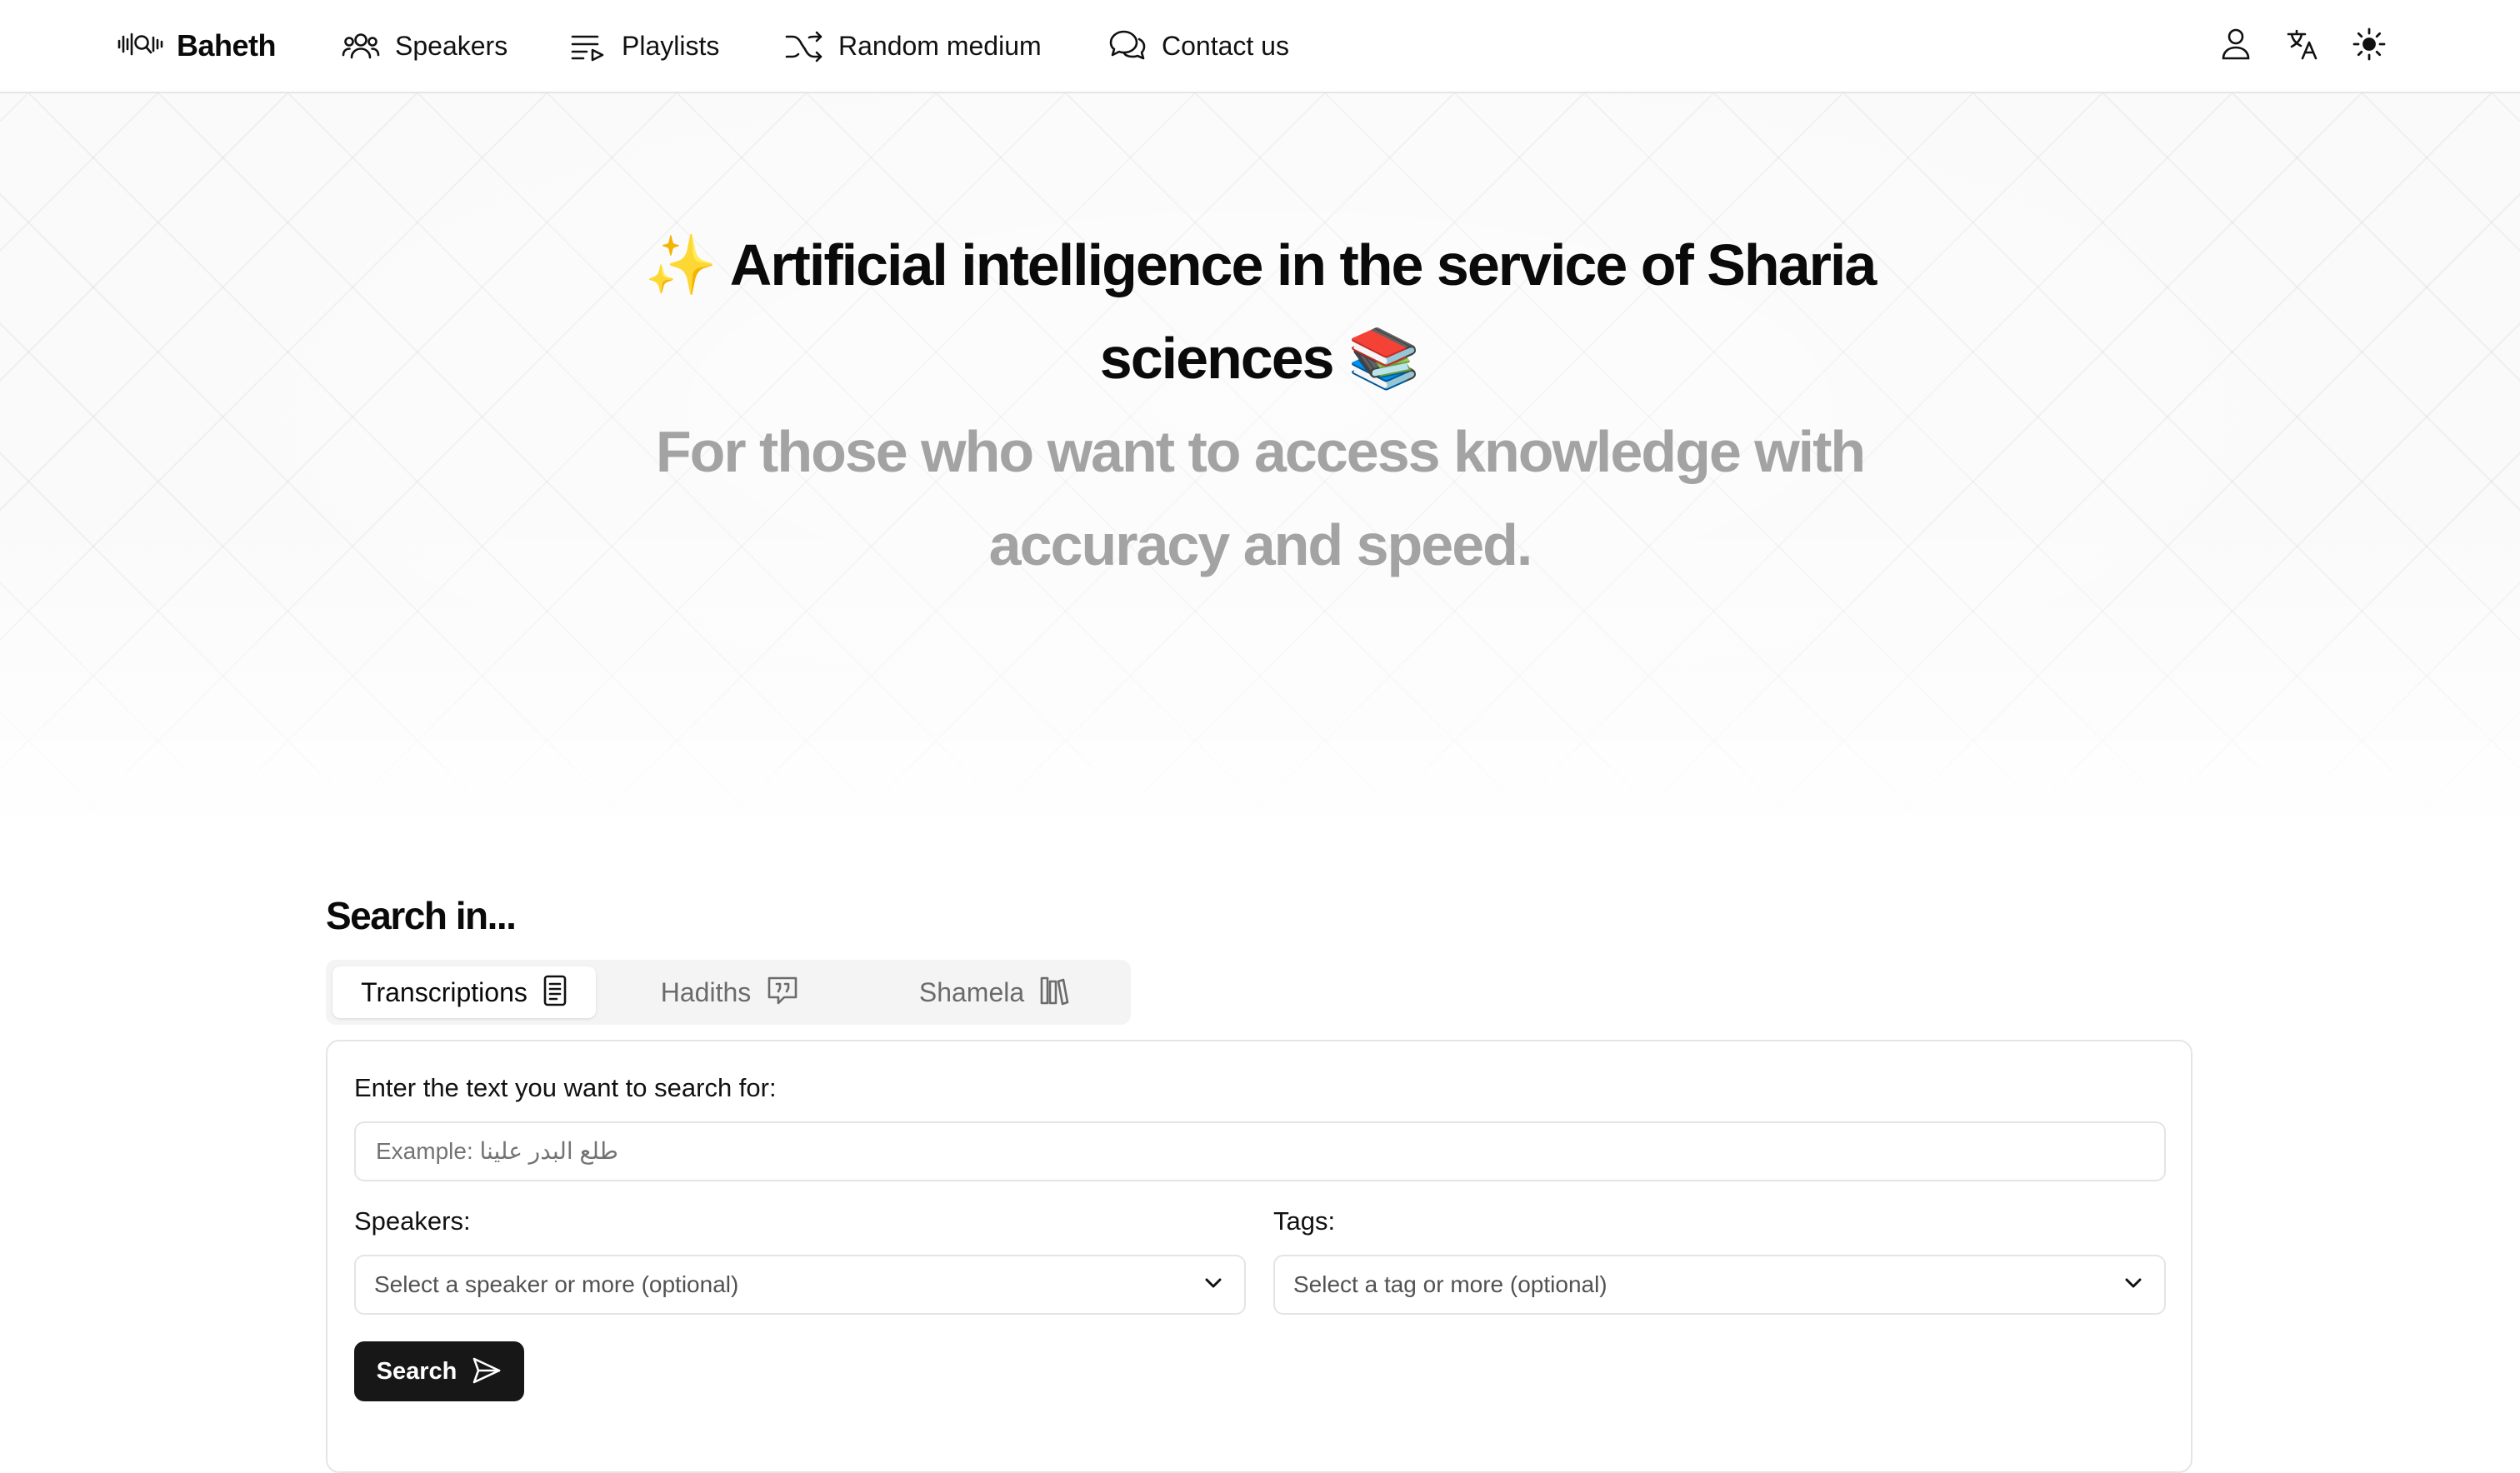 The width and height of the screenshot is (2520, 1473). What do you see at coordinates (1304, 1221) in the screenshot?
I see `tags-field-label: Tags:` at bounding box center [1304, 1221].